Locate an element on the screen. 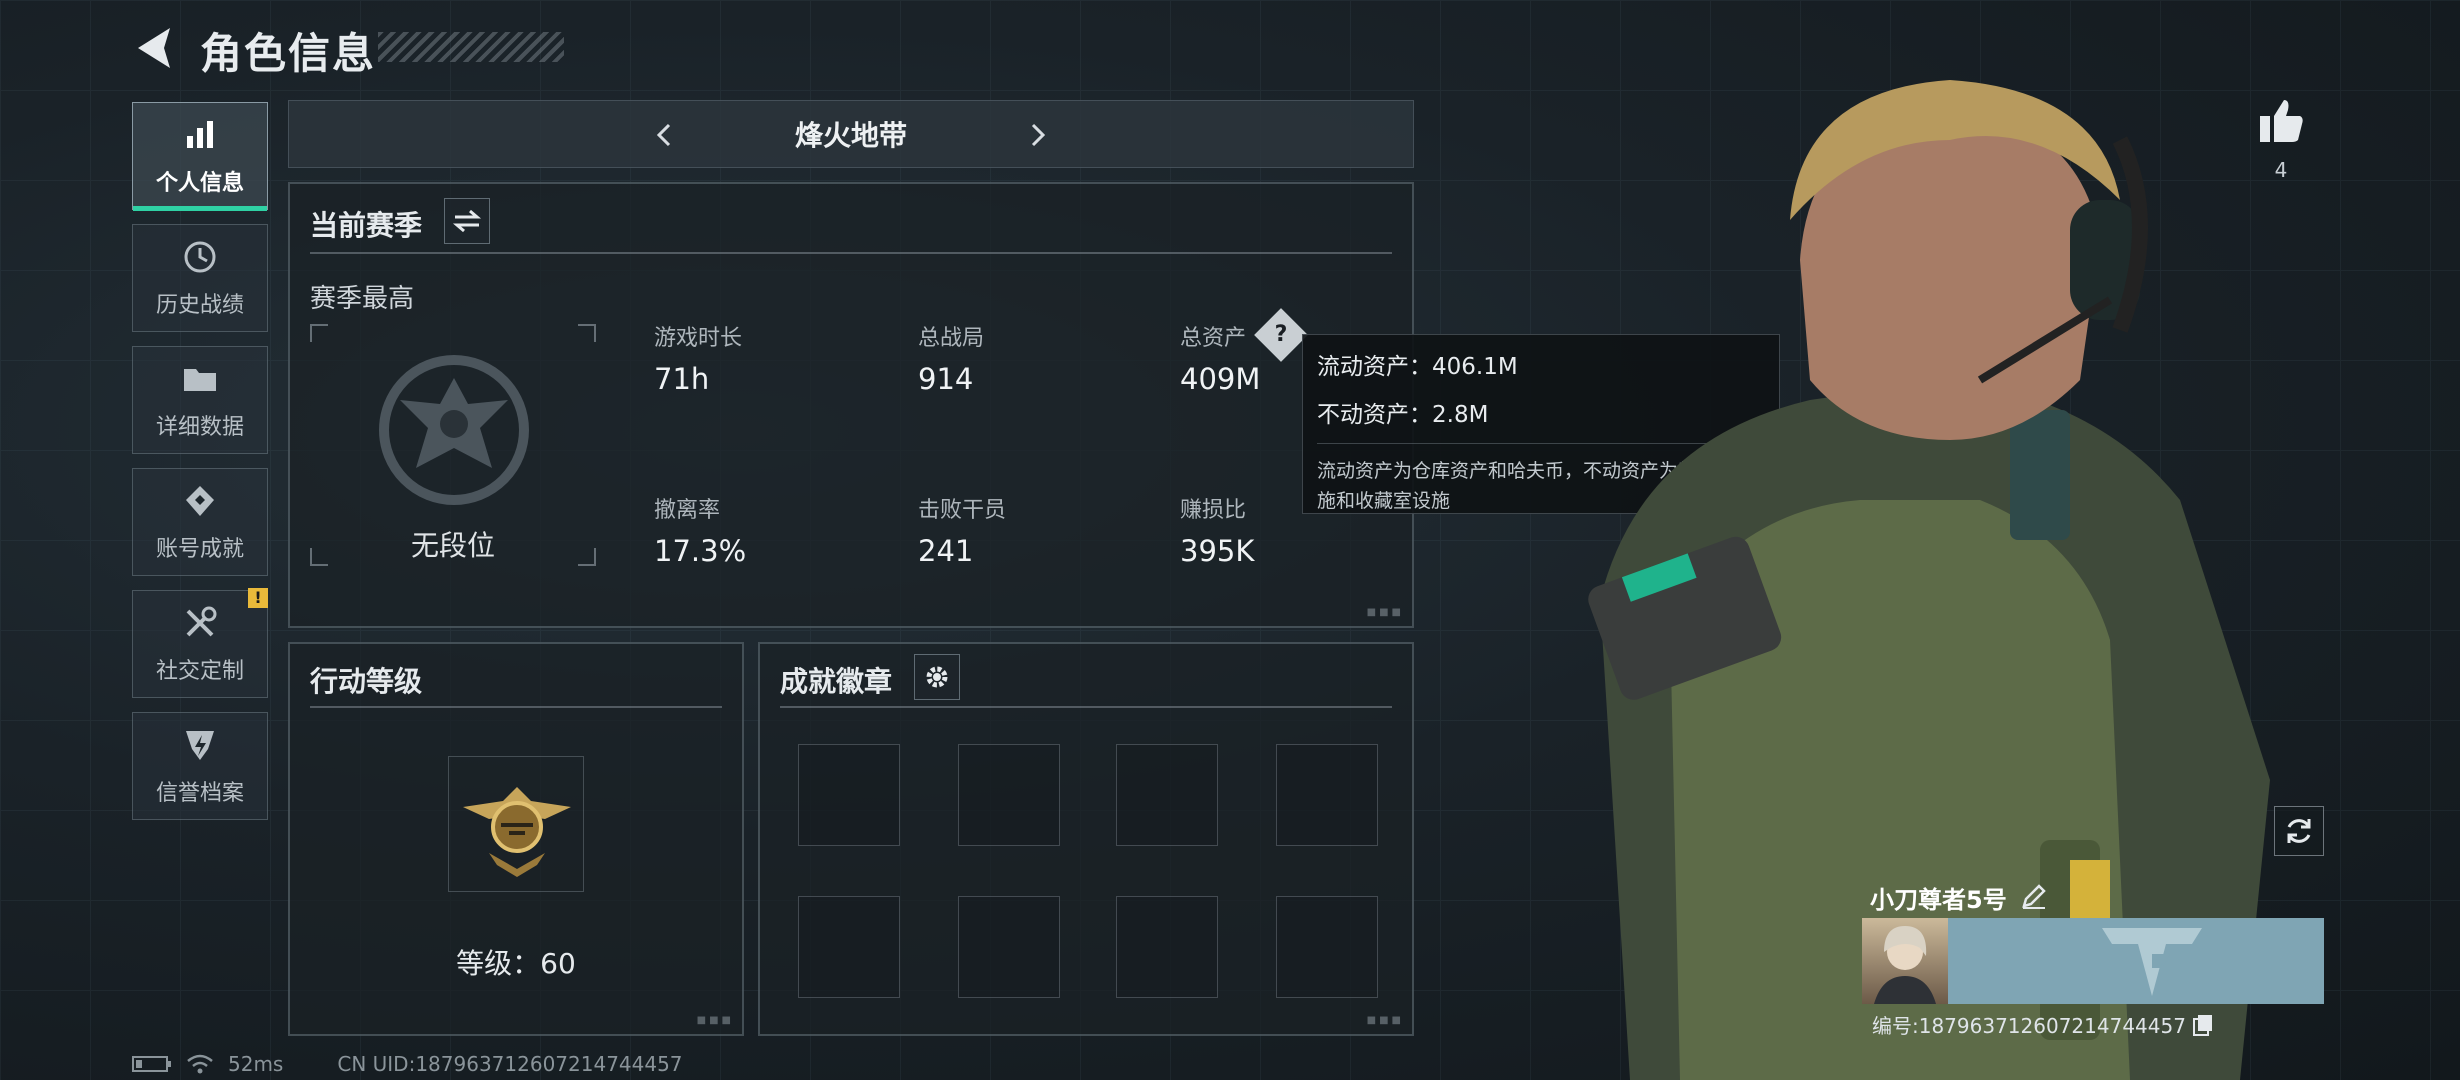 Image resolution: width=2460 pixels, height=1080 pixels. rank-box: 无段位 is located at coordinates (453, 445).